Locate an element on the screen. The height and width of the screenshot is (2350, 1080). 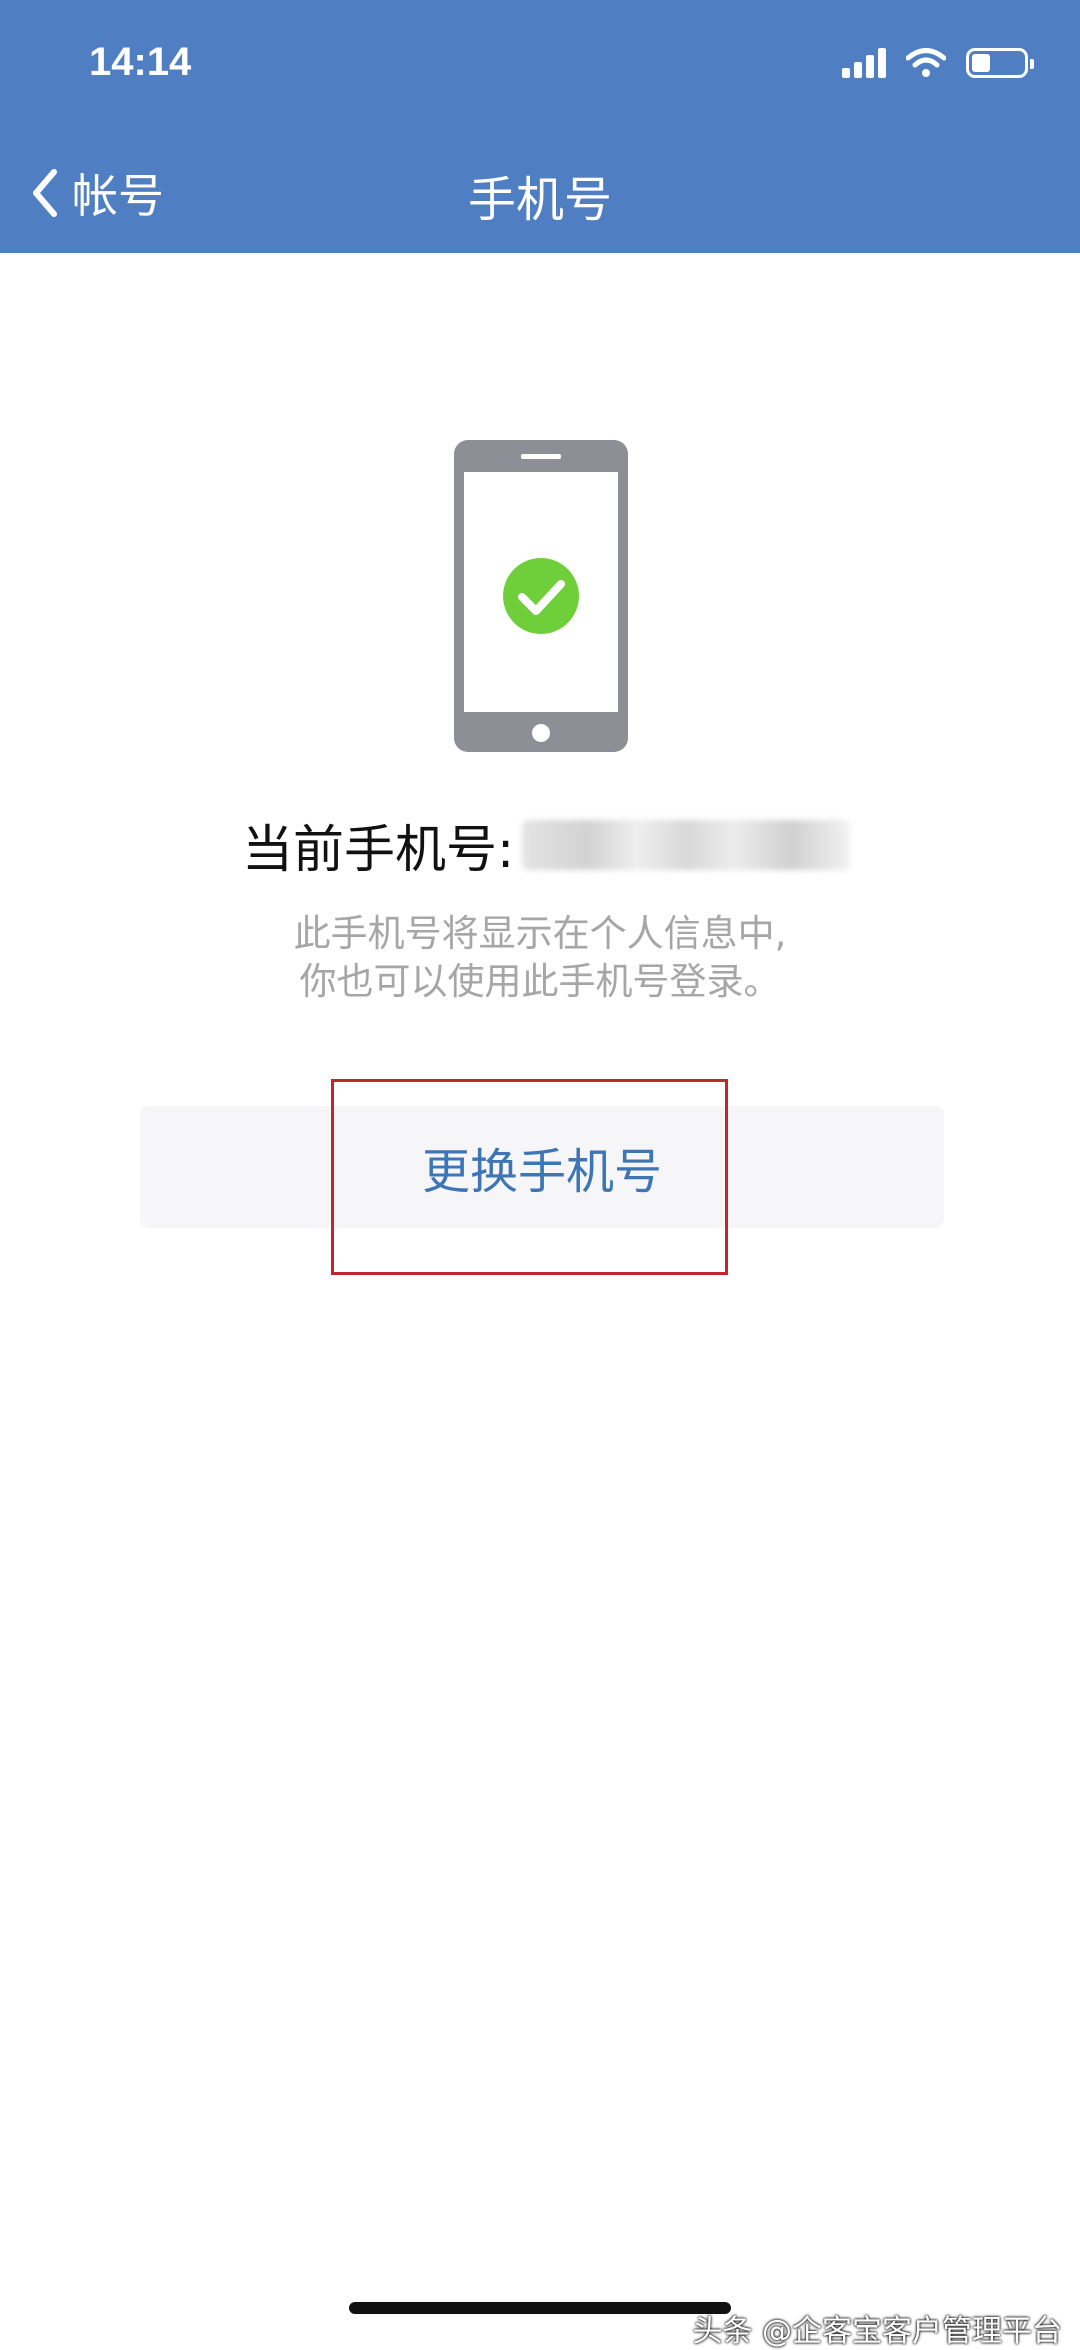
change-phone-label: 更换手机号 is located at coordinates (541, 1172).